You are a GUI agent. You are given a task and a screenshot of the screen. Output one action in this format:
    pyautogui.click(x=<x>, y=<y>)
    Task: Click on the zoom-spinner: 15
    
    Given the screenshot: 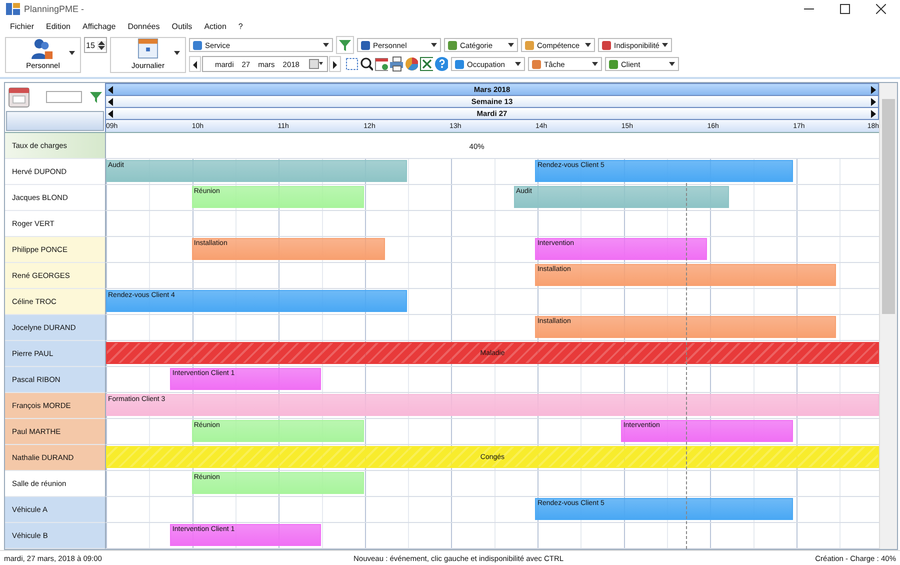 What is the action you would take?
    pyautogui.click(x=95, y=45)
    